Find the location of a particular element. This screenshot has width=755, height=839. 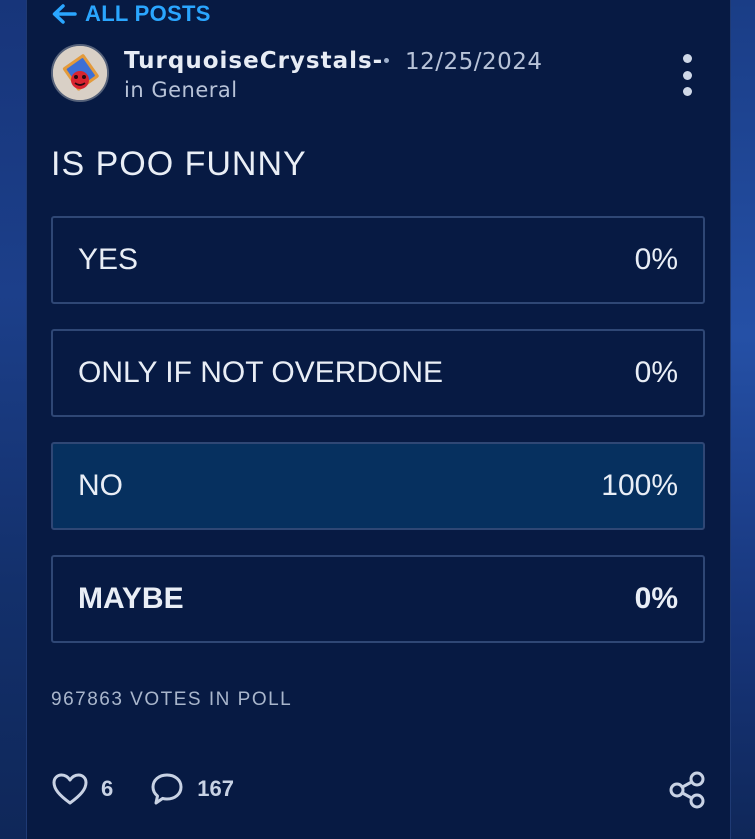

more-vertical-icon is located at coordinates (687, 58).